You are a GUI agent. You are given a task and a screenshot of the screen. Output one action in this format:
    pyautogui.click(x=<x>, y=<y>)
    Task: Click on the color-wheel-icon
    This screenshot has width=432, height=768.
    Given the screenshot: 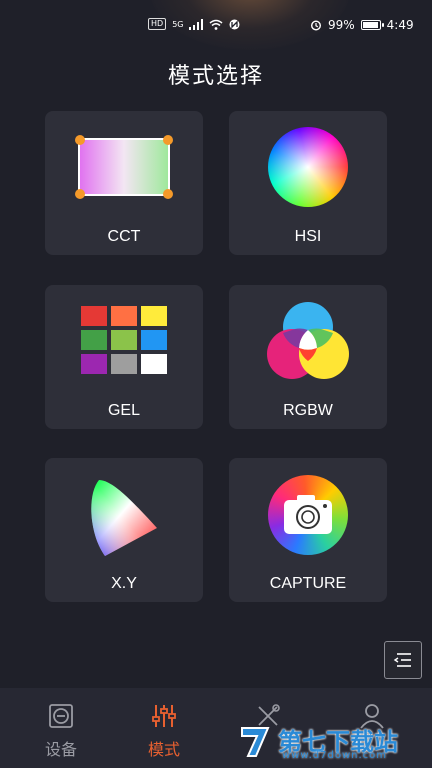 What is the action you would take?
    pyautogui.click(x=308, y=167)
    